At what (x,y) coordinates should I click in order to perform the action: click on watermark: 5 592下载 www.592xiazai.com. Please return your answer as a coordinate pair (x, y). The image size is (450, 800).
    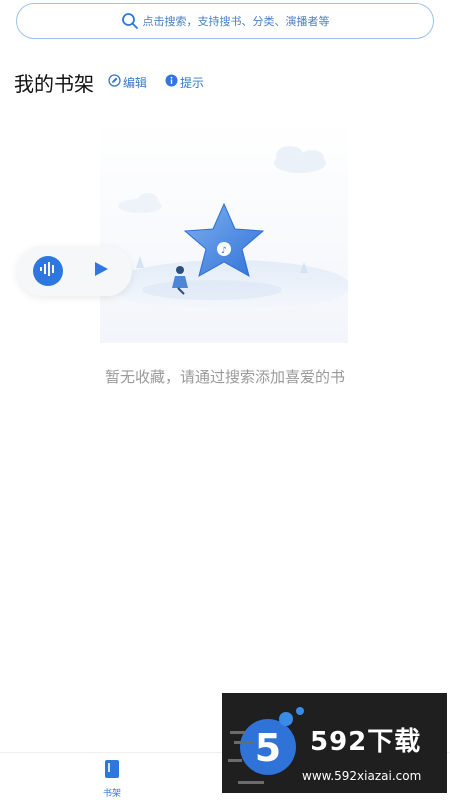
    Looking at the image, I should click on (334, 743).